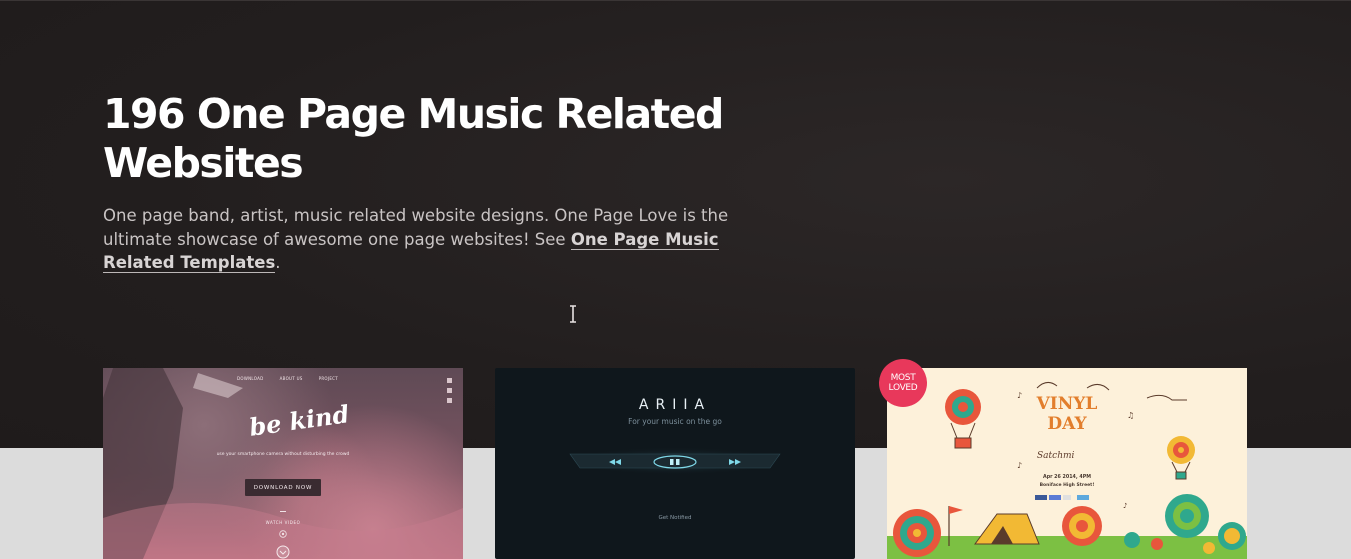  What do you see at coordinates (903, 388) in the screenshot?
I see `badge-line: LOVED` at bounding box center [903, 388].